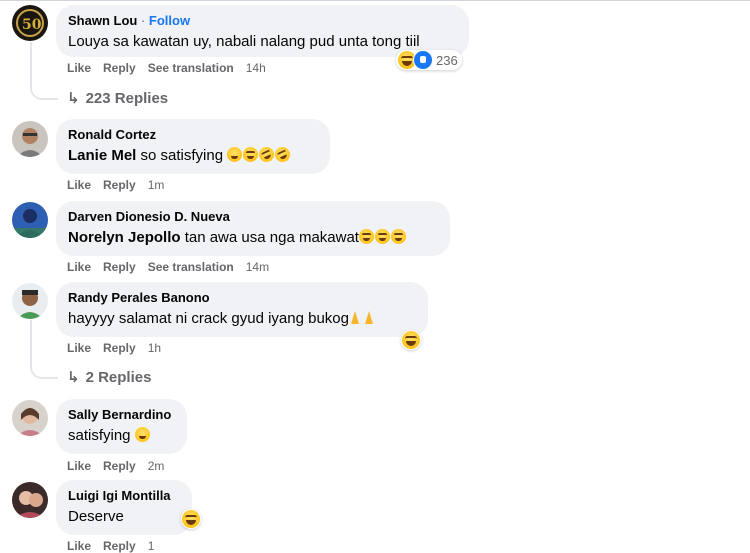  Describe the element at coordinates (109, 377) in the screenshot. I see `view-replies-link: ↳ 2 Replies` at that location.